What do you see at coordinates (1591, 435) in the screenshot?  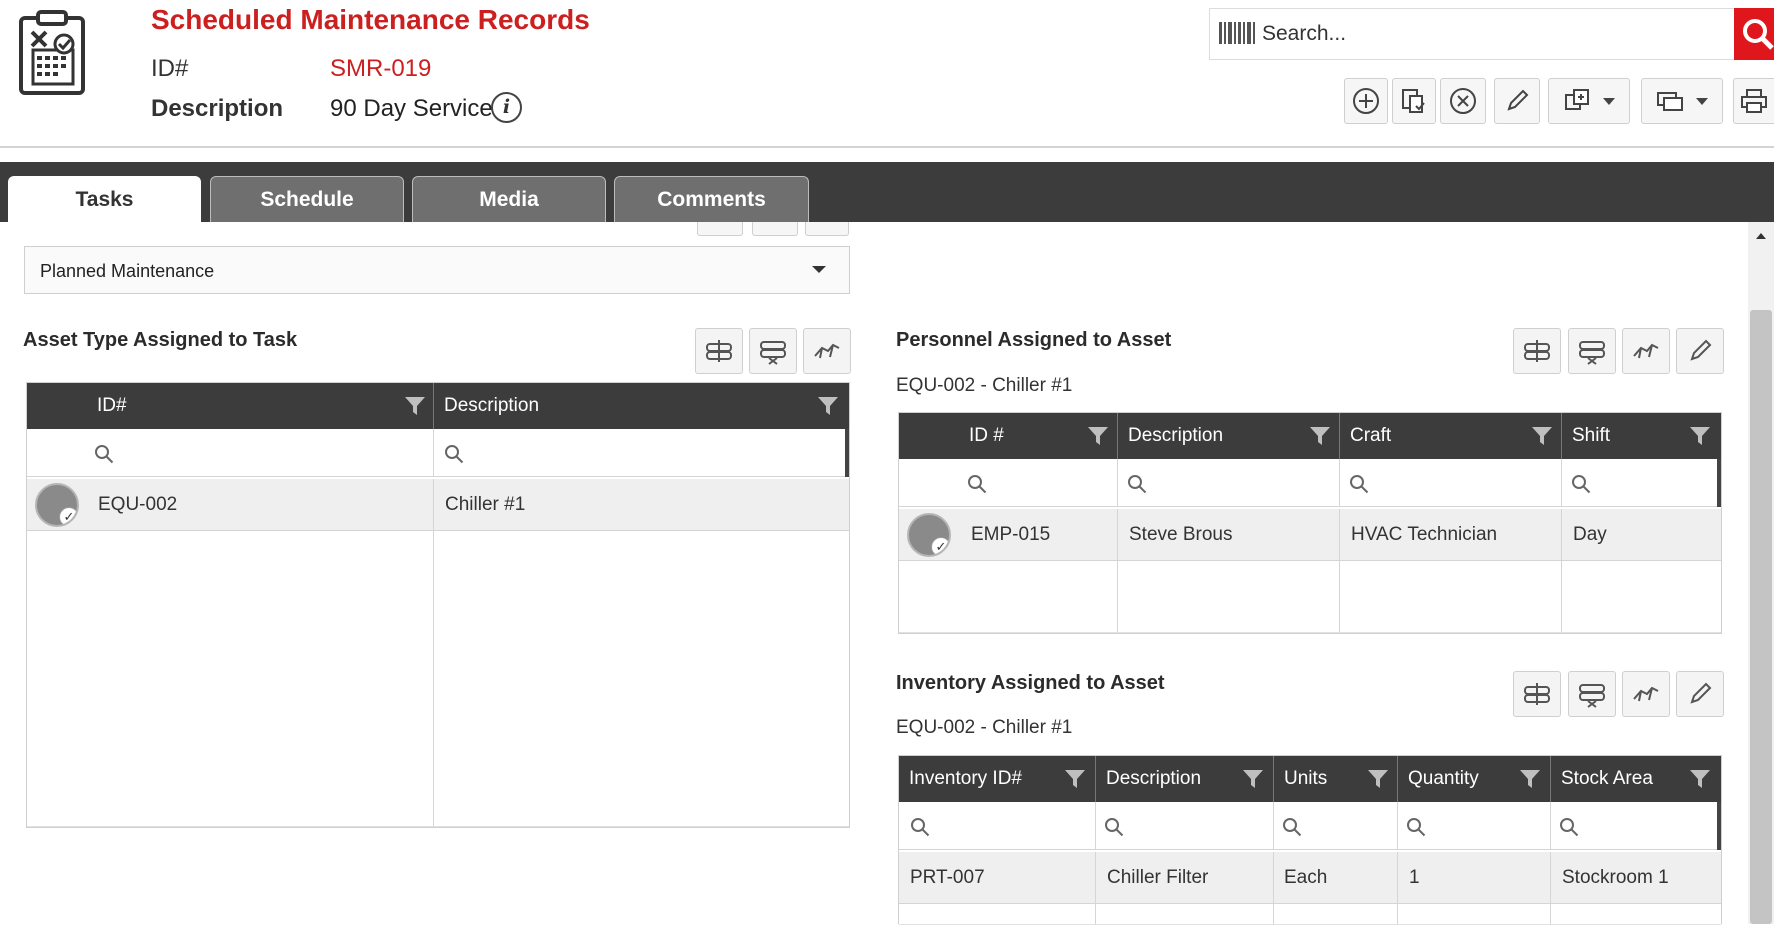 I see `column-header-label: Shift` at bounding box center [1591, 435].